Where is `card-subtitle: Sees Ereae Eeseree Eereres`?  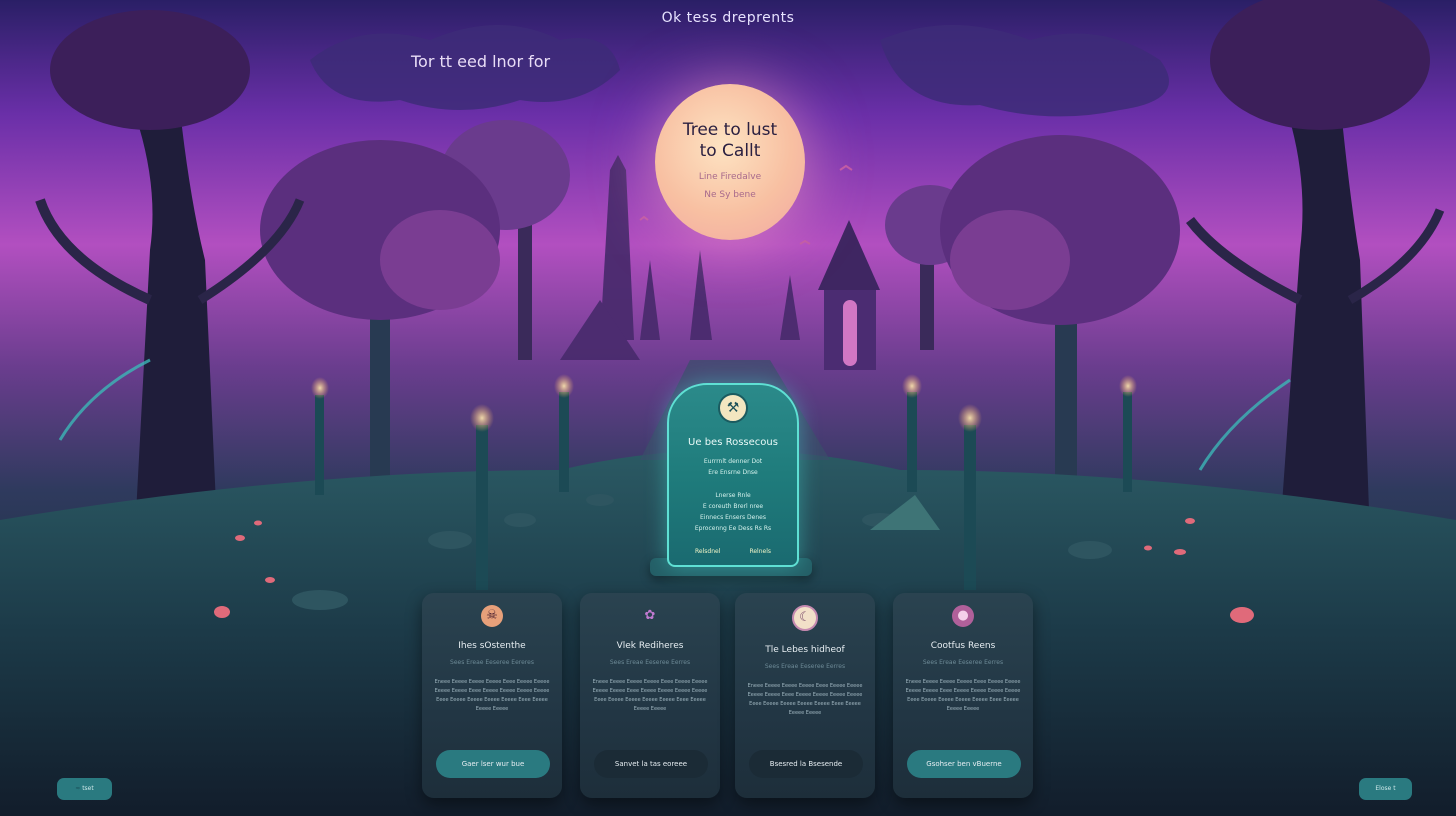 card-subtitle: Sees Ereae Eeseree Eereres is located at coordinates (492, 662).